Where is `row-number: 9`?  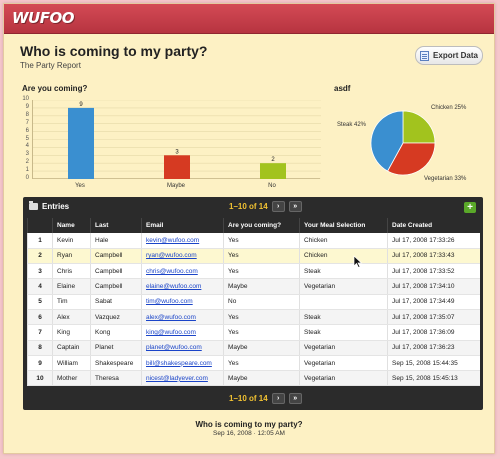 row-number: 9 is located at coordinates (40, 363).